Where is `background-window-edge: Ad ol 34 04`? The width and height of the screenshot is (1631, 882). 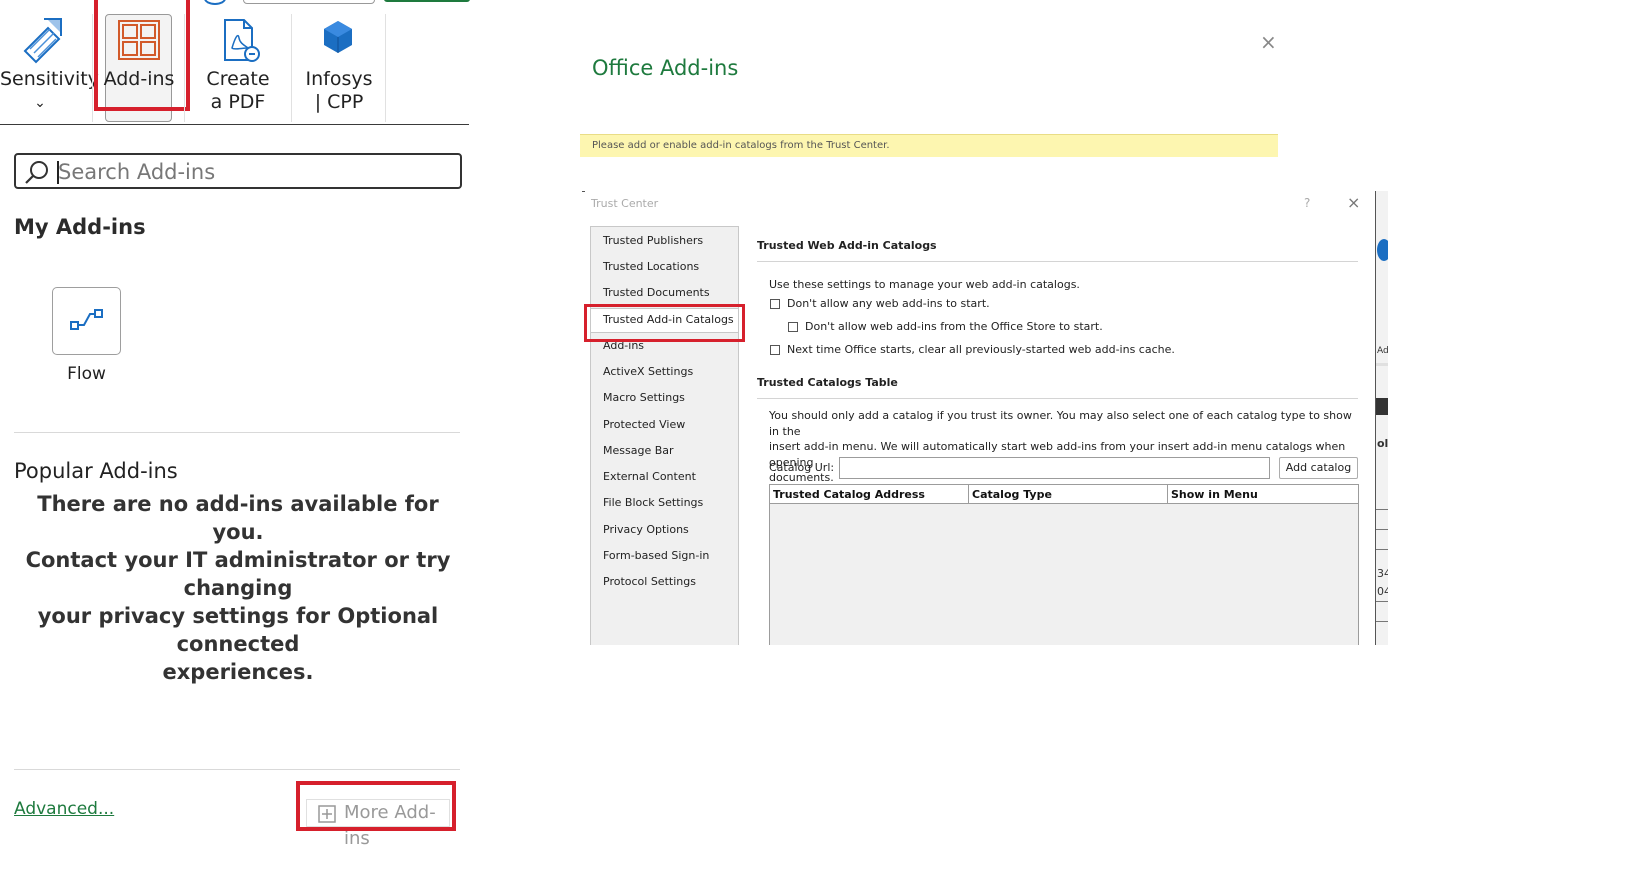
background-window-edge: Ad ol 34 04 is located at coordinates (1381, 418).